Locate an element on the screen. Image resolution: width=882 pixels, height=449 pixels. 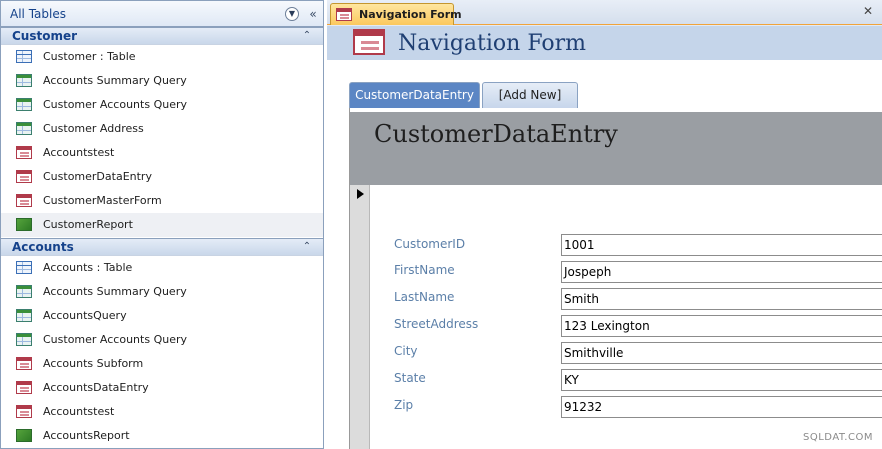
group-label: Accounts is located at coordinates (43, 247).